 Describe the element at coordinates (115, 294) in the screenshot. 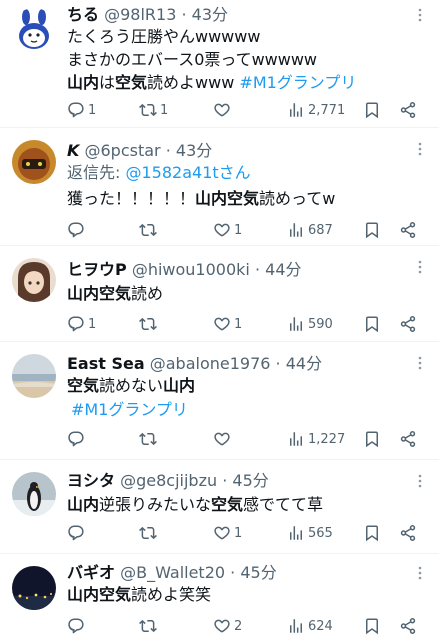

I see `tweet-text-line: 山内空気読め` at that location.